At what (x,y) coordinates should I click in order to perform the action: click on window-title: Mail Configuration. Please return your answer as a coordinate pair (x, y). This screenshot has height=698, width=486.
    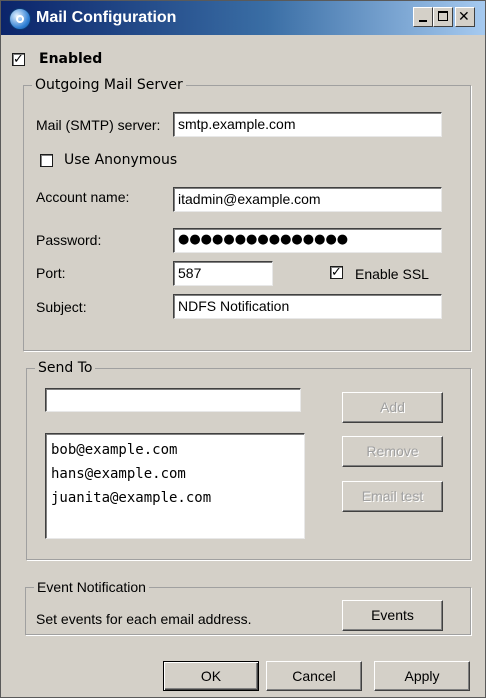
    Looking at the image, I should click on (106, 17).